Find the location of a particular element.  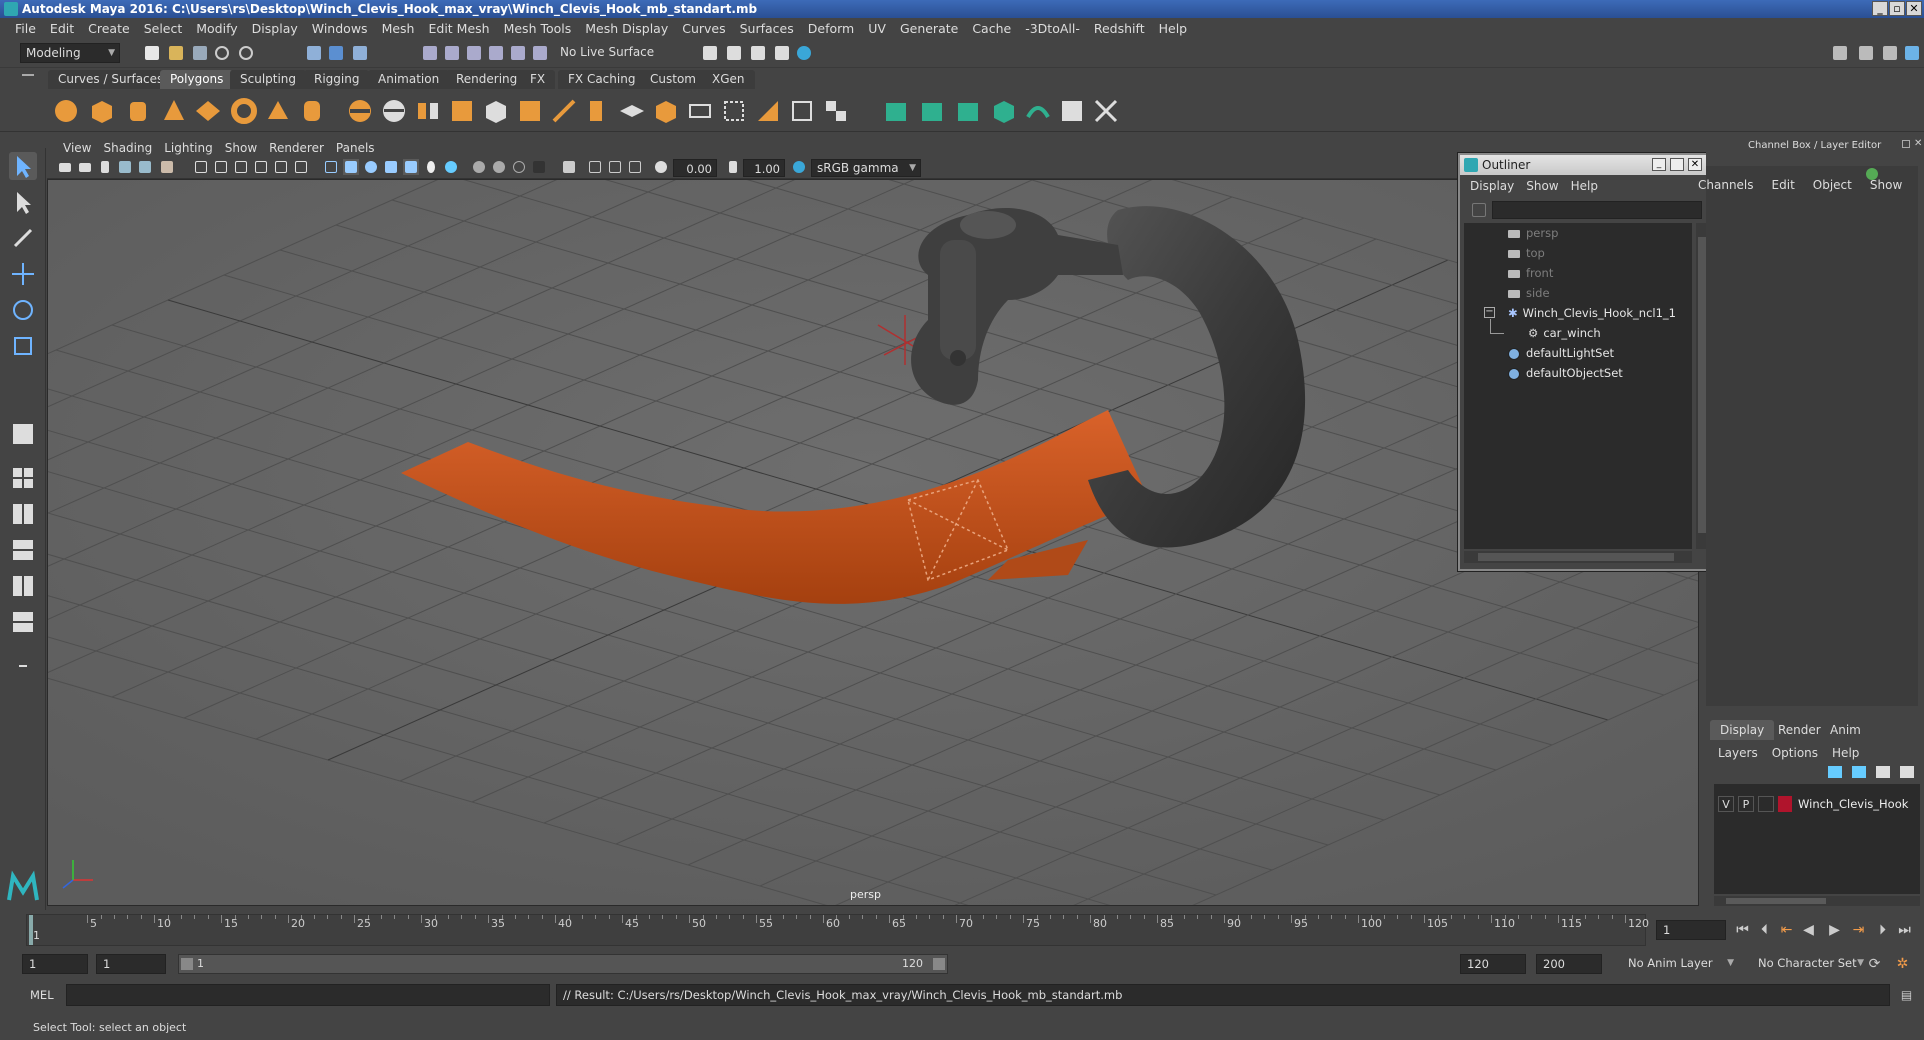

target-weld-icon is located at coordinates (802, 111).